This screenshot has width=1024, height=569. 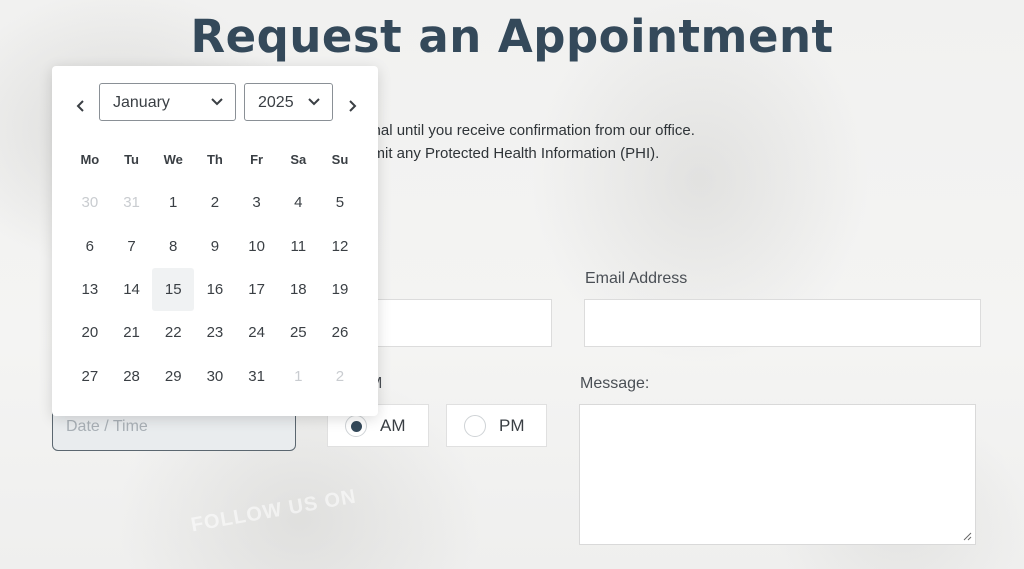 What do you see at coordinates (340, 245) in the screenshot?
I see `calendar-day: 12` at bounding box center [340, 245].